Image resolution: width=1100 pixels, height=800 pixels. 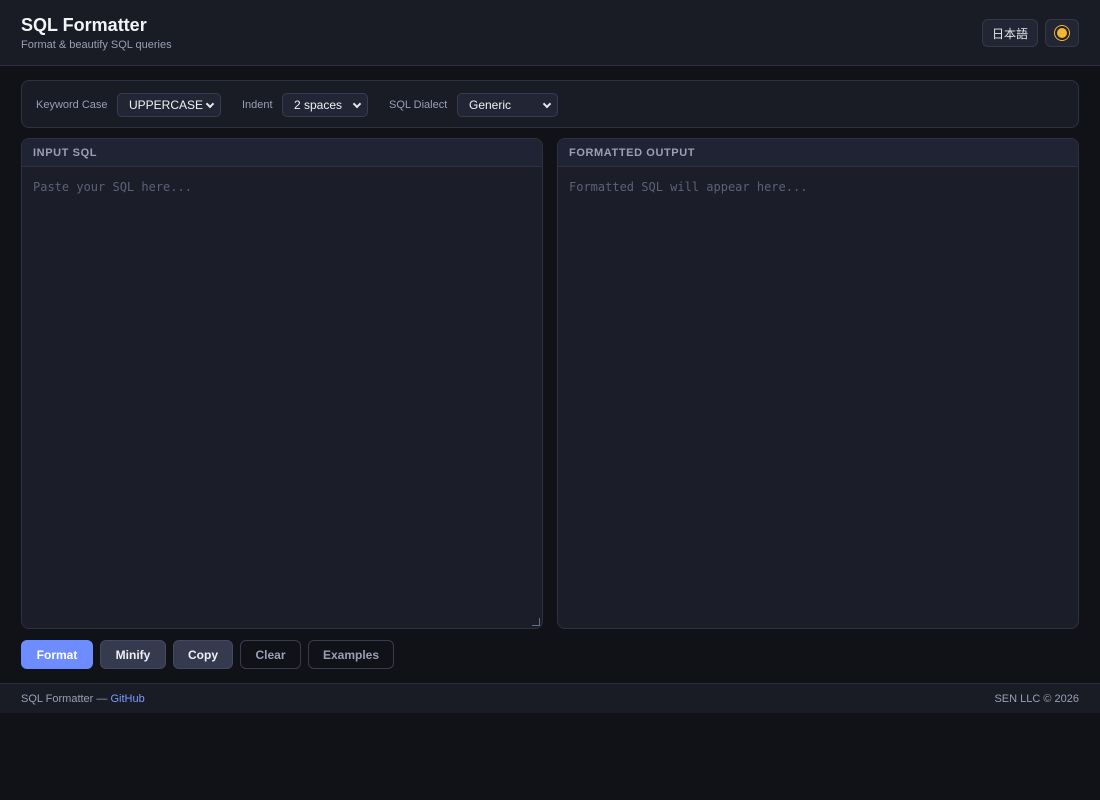 I want to click on github-link: GitHub, so click(x=127, y=699).